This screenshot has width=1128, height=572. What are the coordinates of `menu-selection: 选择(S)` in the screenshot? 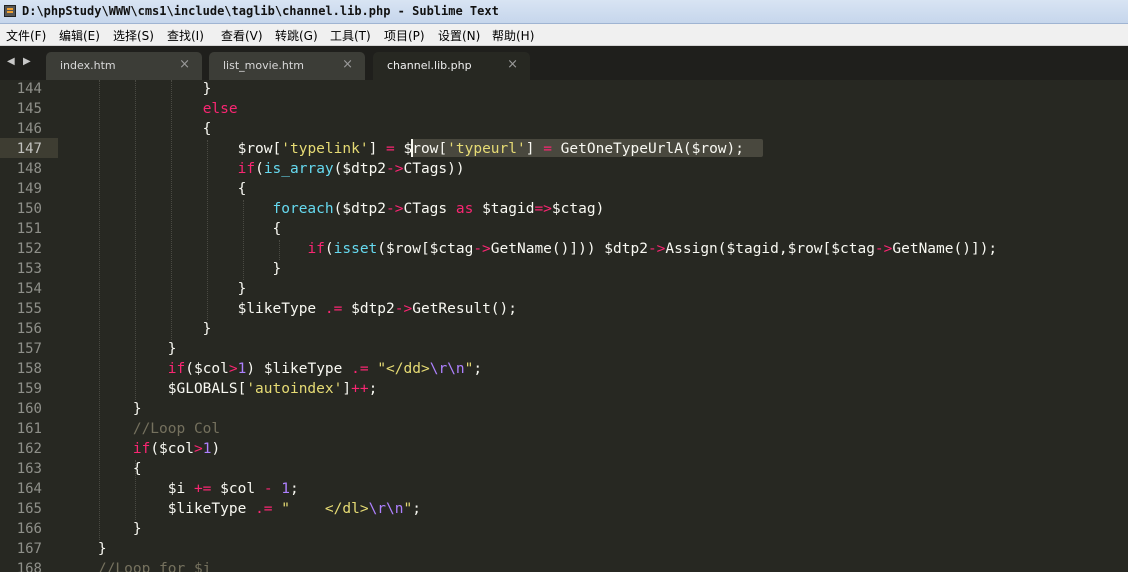 It's located at (133, 35).